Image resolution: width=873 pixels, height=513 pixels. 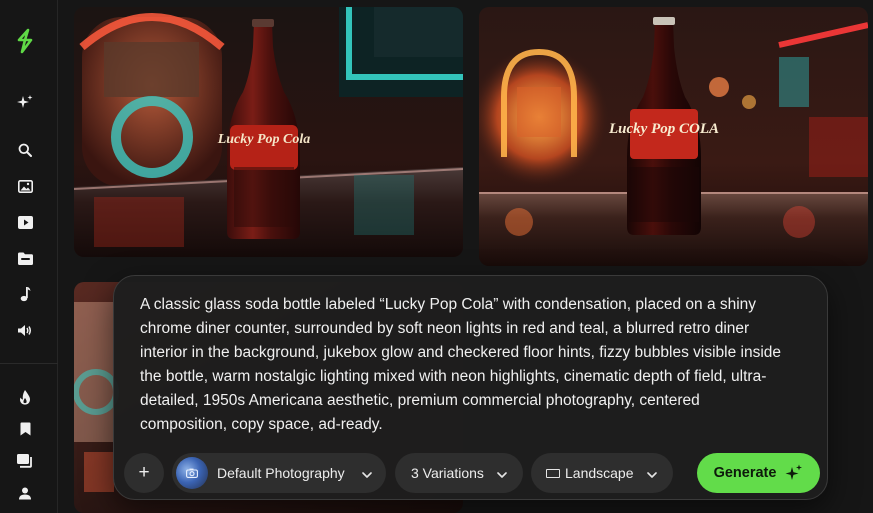 What do you see at coordinates (25, 397) in the screenshot?
I see `flame-icon` at bounding box center [25, 397].